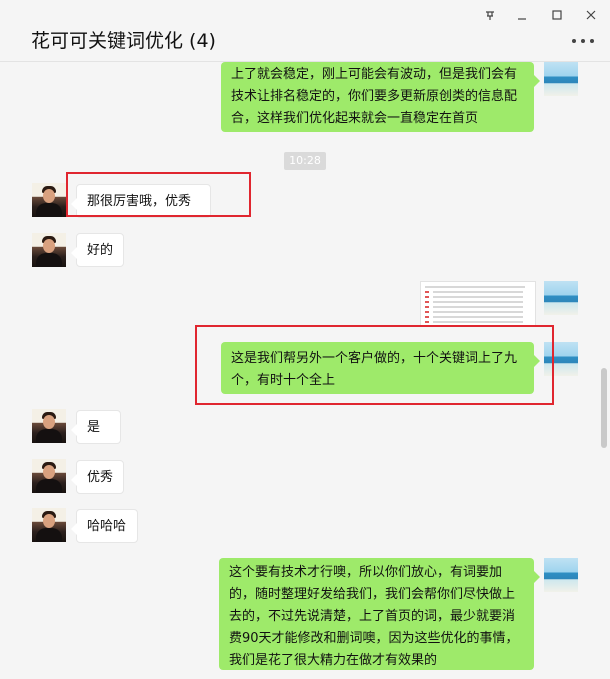  I want to click on message-bubble: 好的, so click(97, 250).